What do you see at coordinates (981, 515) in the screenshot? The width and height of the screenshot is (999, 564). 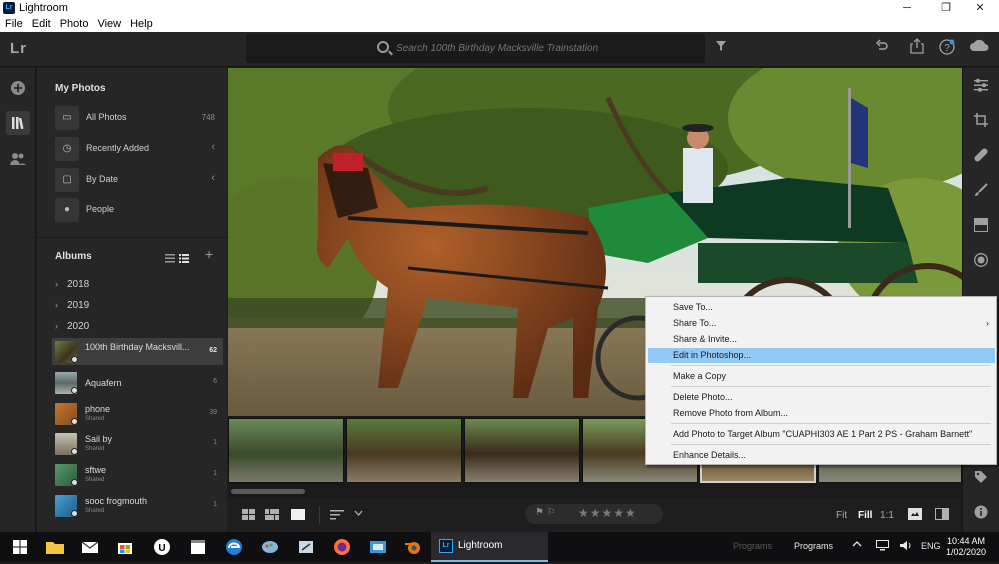 I see `info-icon` at bounding box center [981, 515].